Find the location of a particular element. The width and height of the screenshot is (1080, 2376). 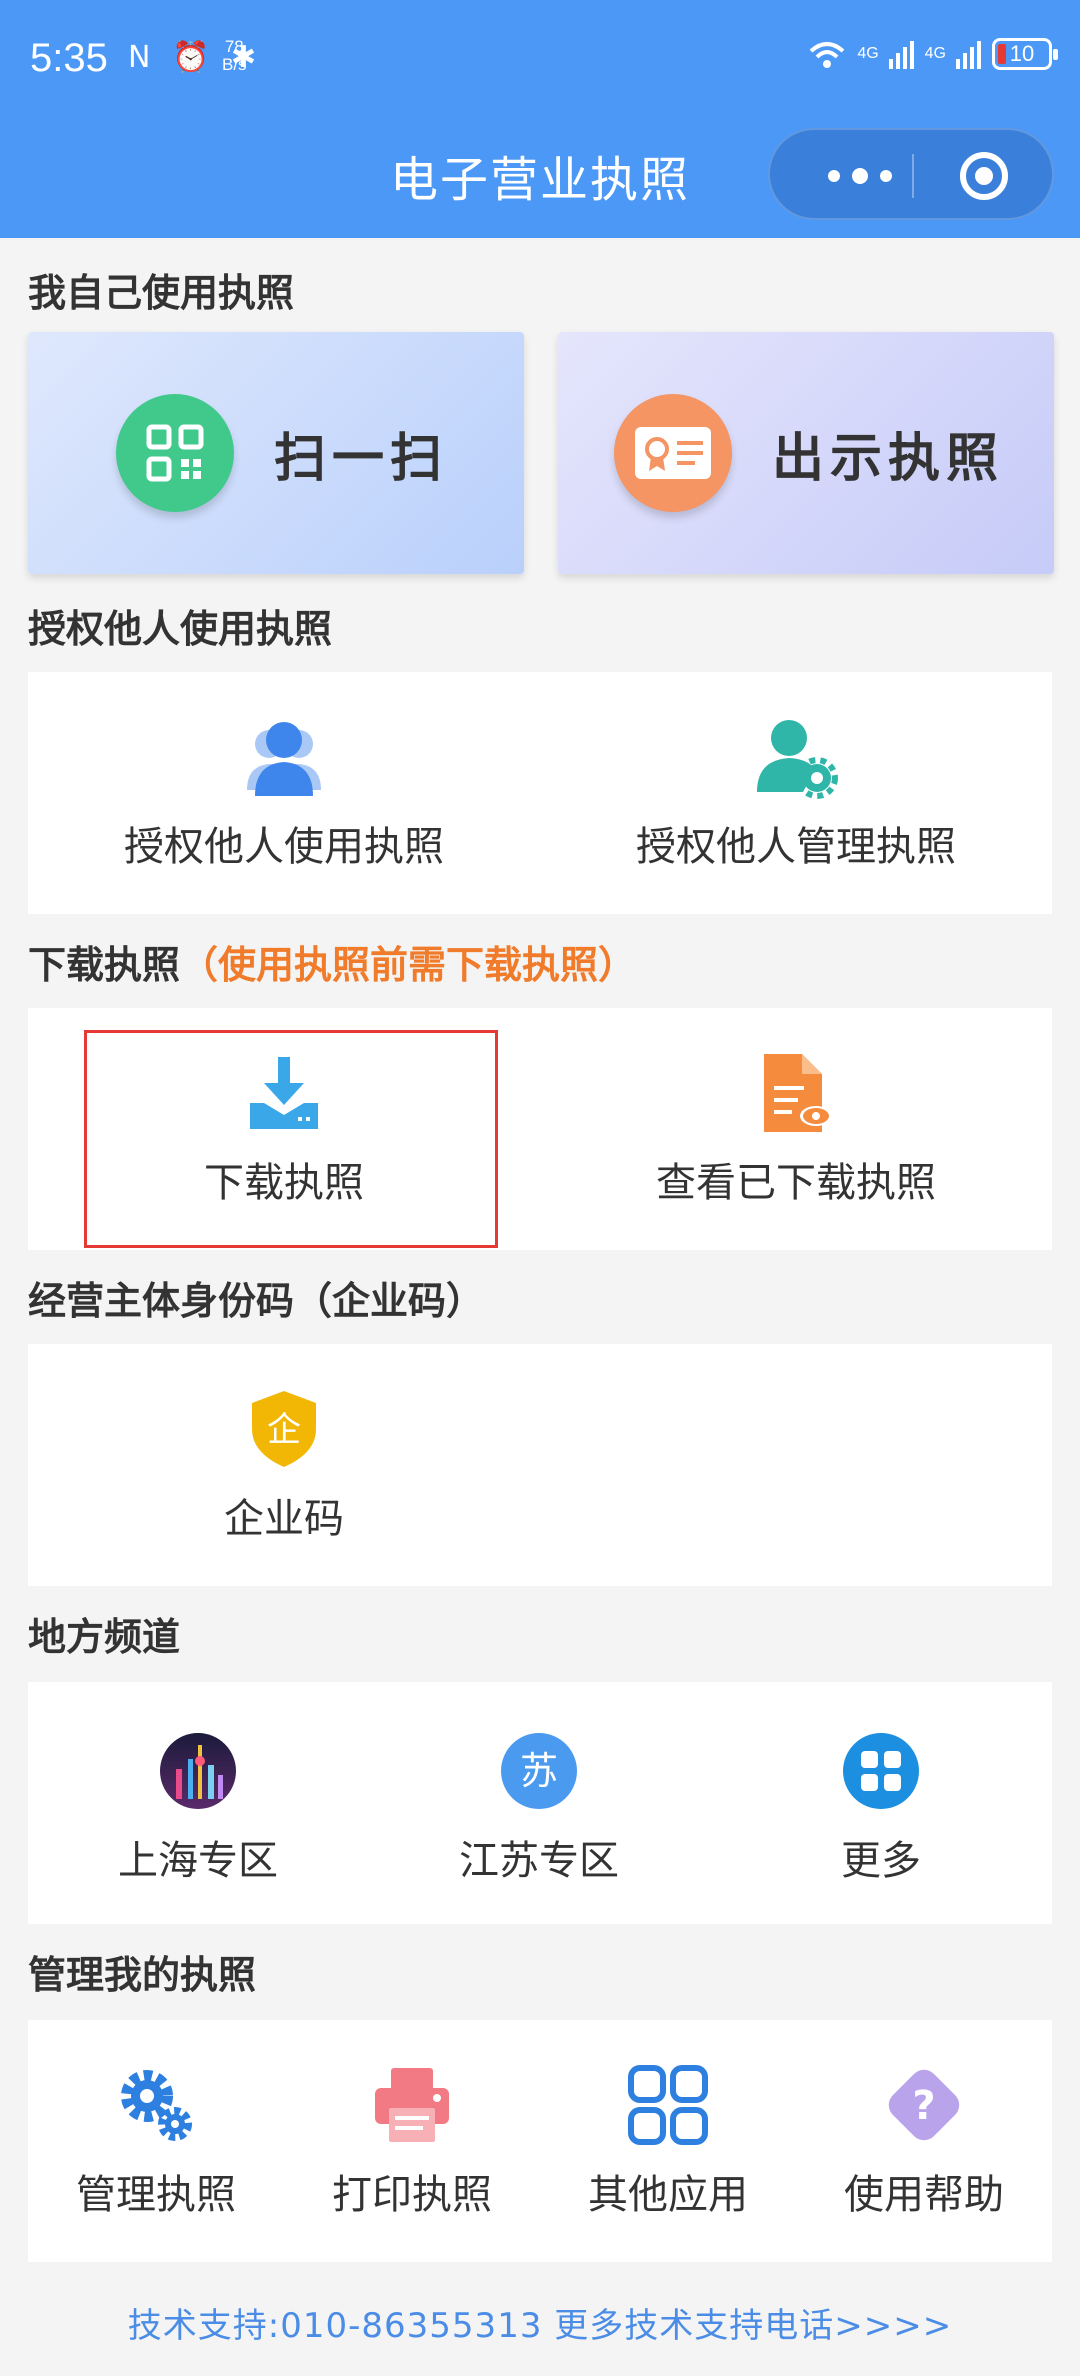

print-license-button: 打印执照 is located at coordinates (412, 2140).